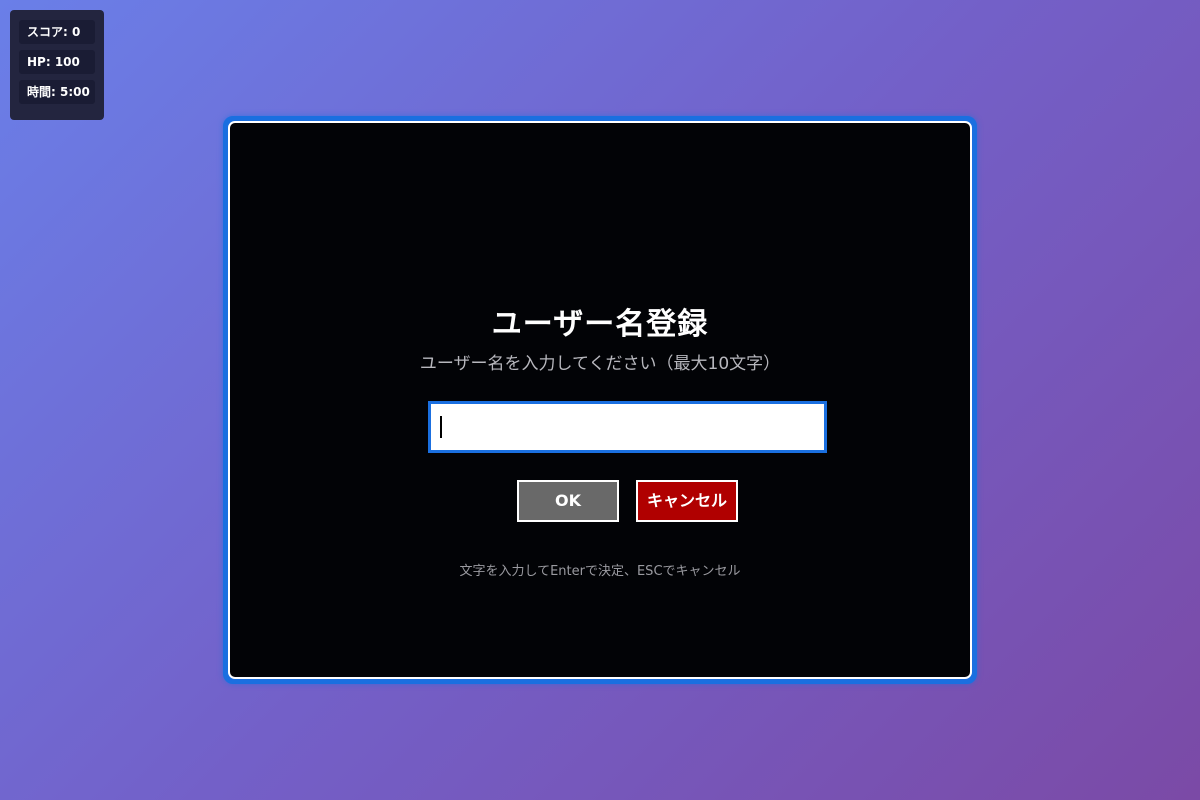 Image resolution: width=1200 pixels, height=800 pixels. Describe the element at coordinates (687, 501) in the screenshot. I see `cancel-button: キャンセル` at that location.